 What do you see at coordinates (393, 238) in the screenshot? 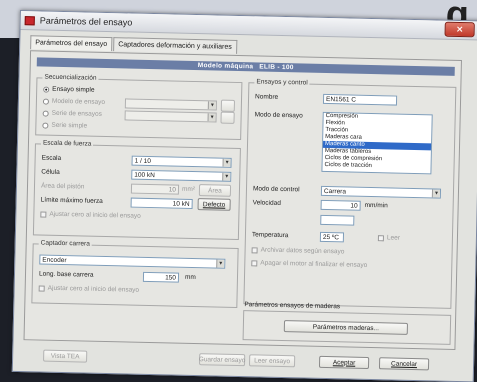
I see `leer-temperatura-label: Leer` at bounding box center [393, 238].